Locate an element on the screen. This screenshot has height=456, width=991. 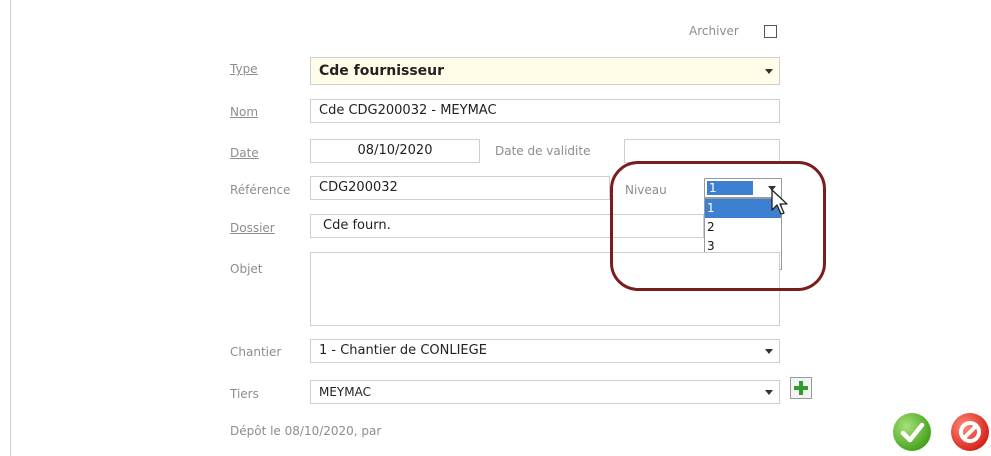
add-tiers-button is located at coordinates (801, 388).